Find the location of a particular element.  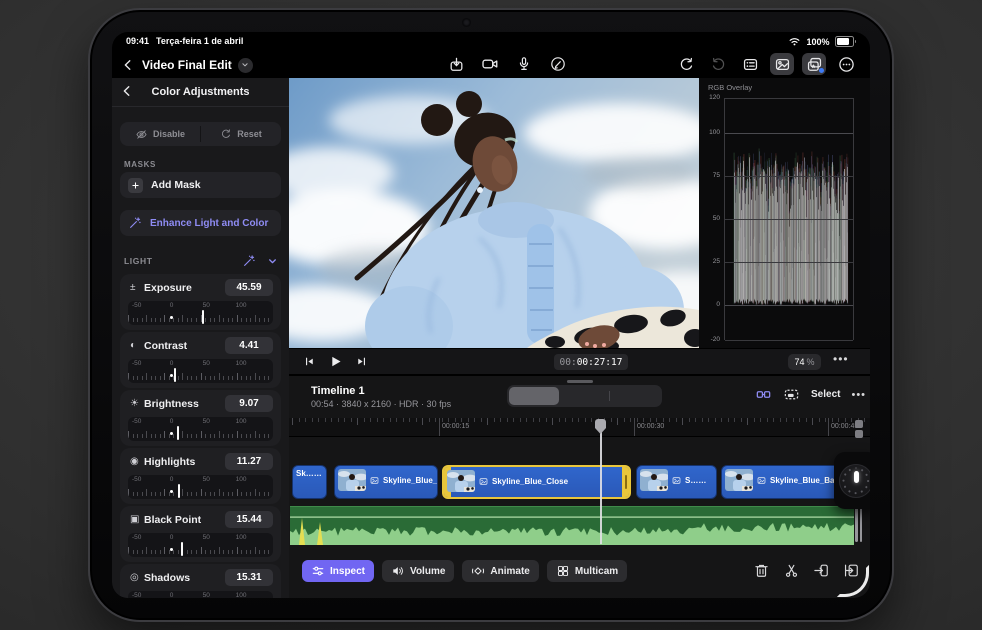

edit-mode-control is located at coordinates (584, 396).